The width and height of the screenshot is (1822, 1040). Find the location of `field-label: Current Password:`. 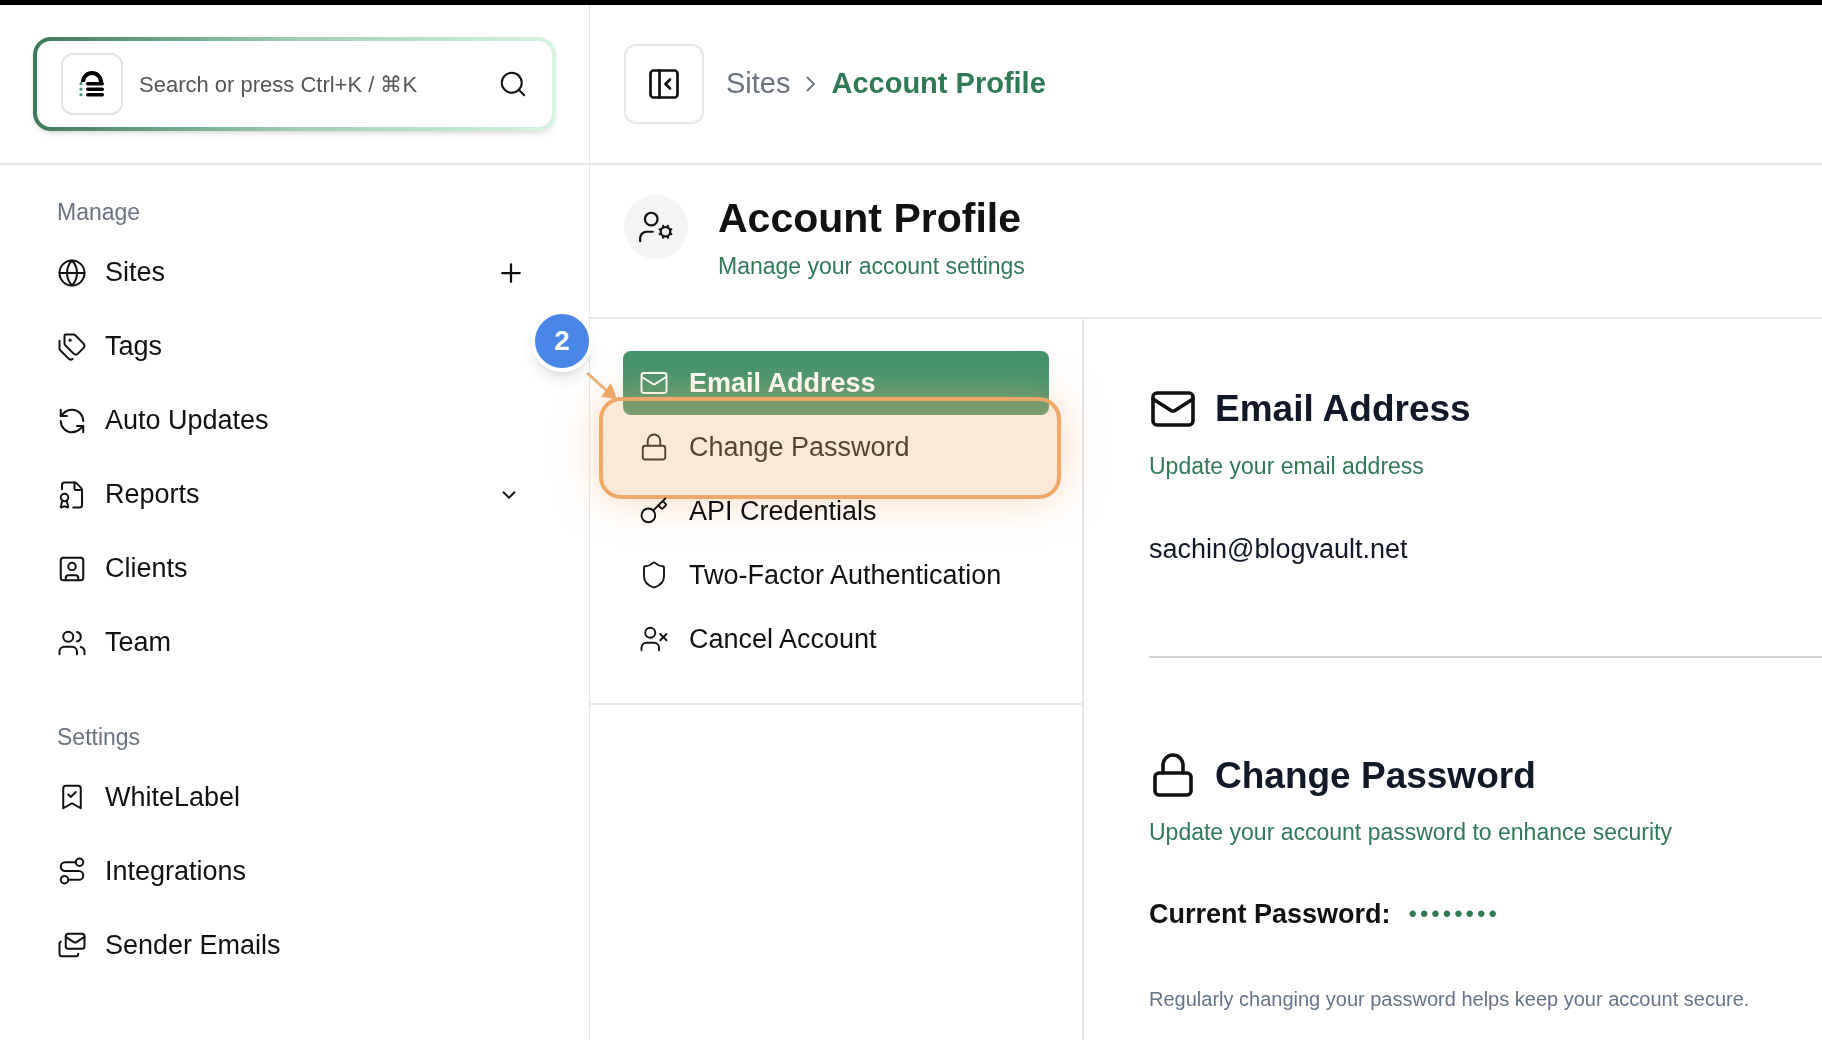

field-label: Current Password: is located at coordinates (1270, 914).